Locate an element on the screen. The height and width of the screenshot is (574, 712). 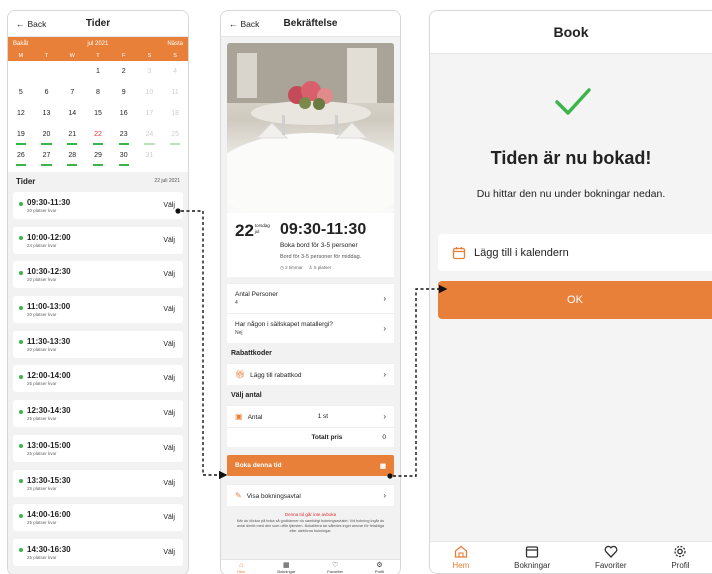
weekday-row: M T W T F S S is located at coordinates (98, 56).